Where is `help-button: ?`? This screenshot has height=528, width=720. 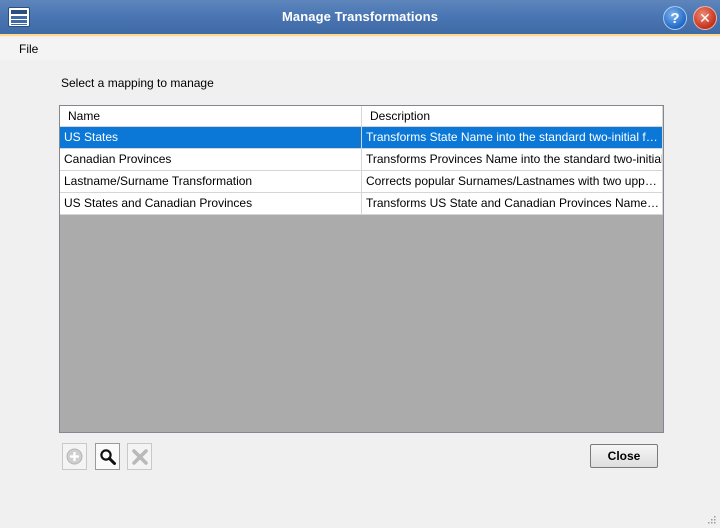 help-button: ? is located at coordinates (675, 18).